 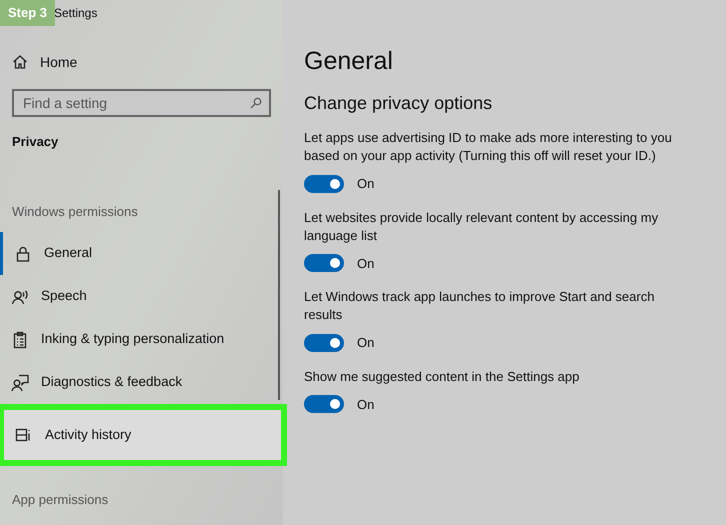 I want to click on search-field: Find a setting, so click(x=141, y=103).